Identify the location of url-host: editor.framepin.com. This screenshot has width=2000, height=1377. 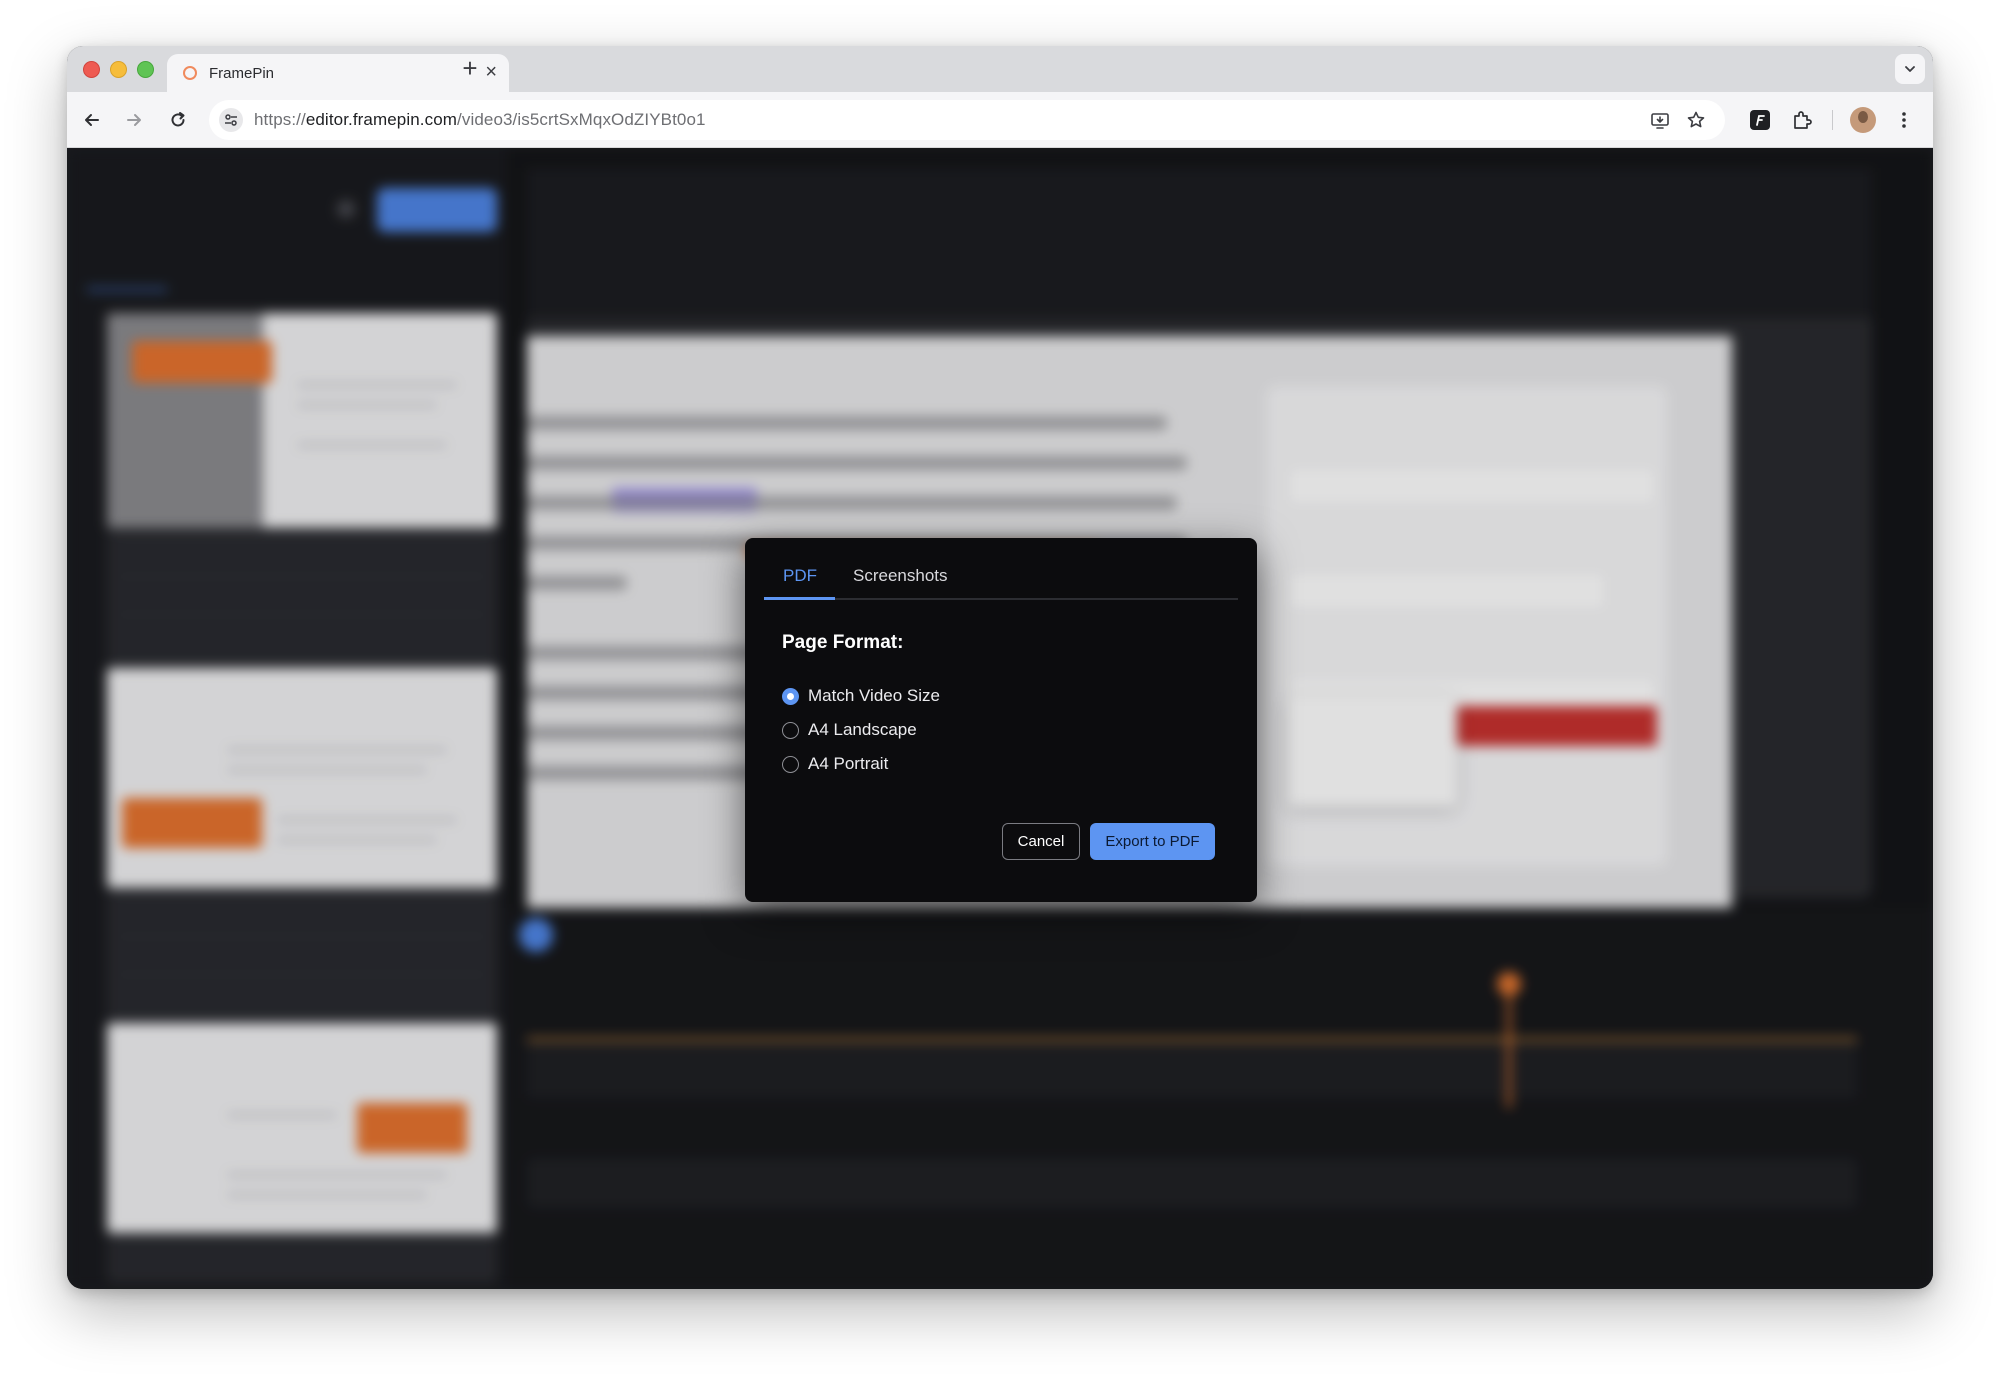
(381, 119).